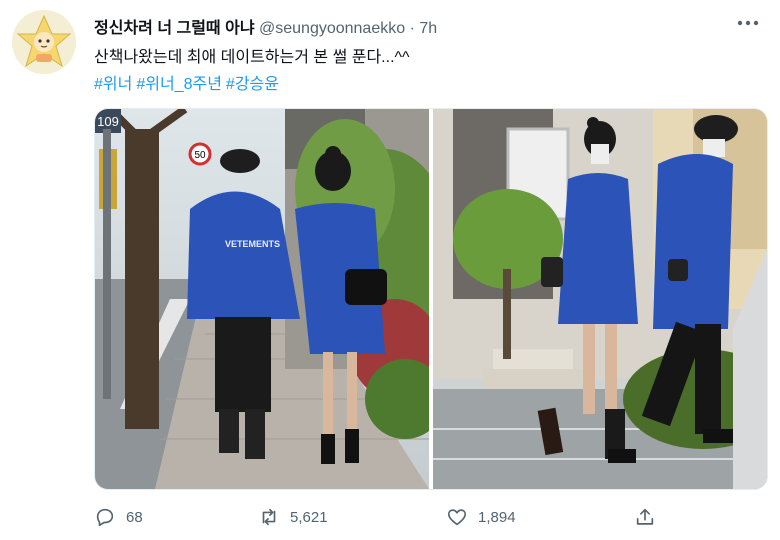 Image resolution: width=780 pixels, height=540 pixels. I want to click on like-count: 1,894, so click(497, 517).